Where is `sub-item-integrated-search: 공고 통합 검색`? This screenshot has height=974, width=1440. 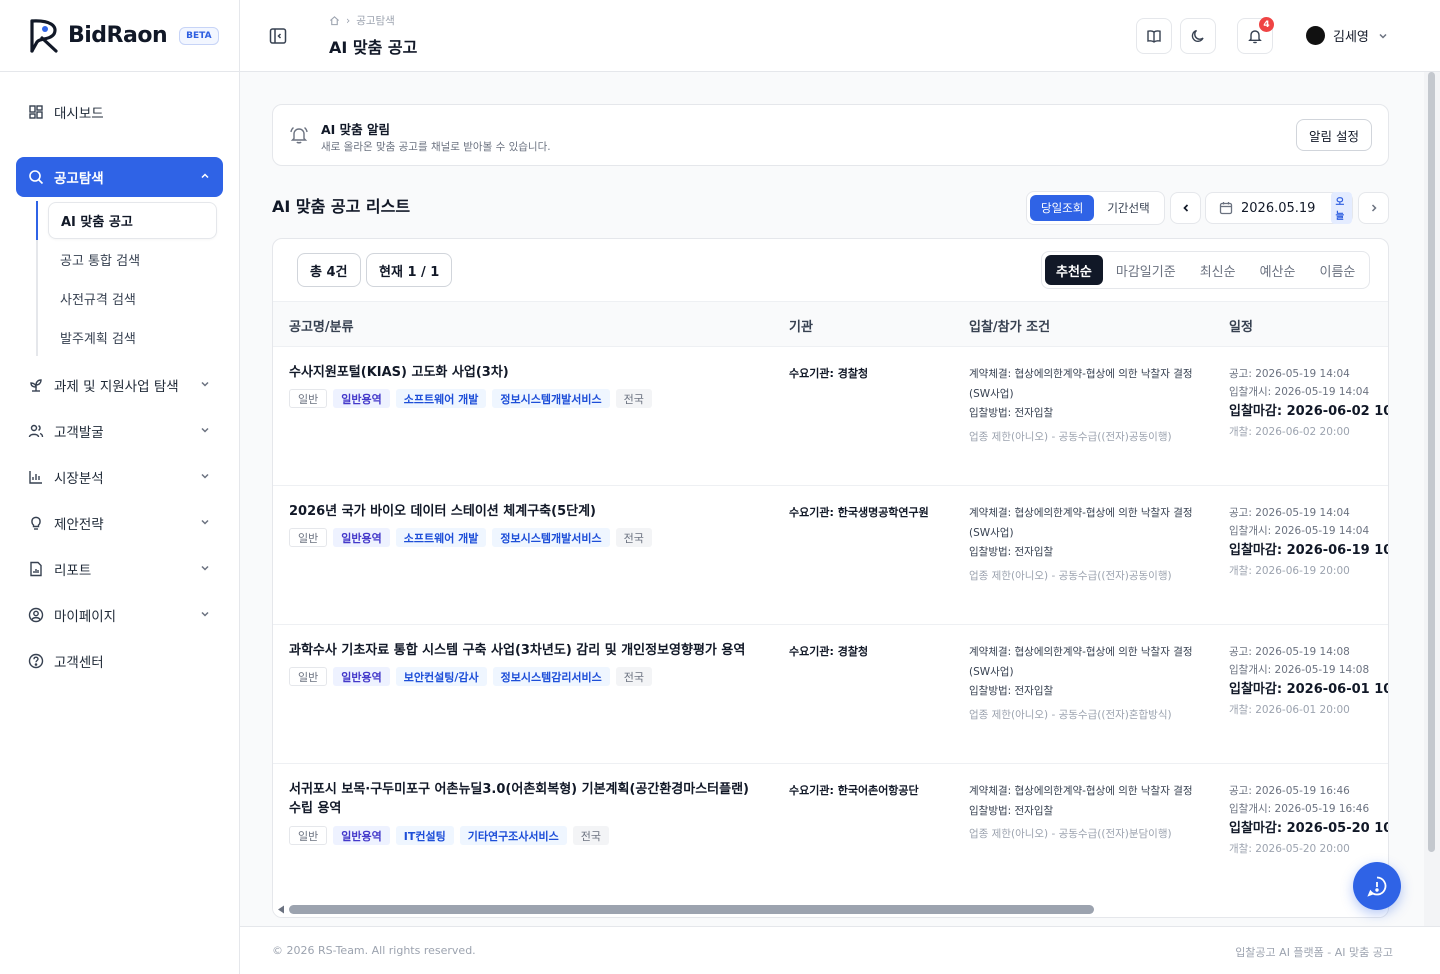
sub-item-integrated-search: 공고 통합 검색 is located at coordinates (132, 259).